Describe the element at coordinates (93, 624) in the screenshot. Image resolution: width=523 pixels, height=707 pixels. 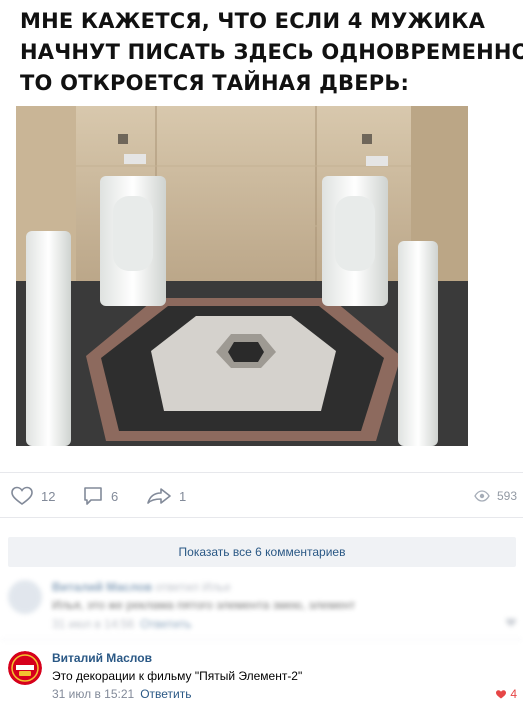
I see `comment-date: 31 июл в 14:56` at that location.